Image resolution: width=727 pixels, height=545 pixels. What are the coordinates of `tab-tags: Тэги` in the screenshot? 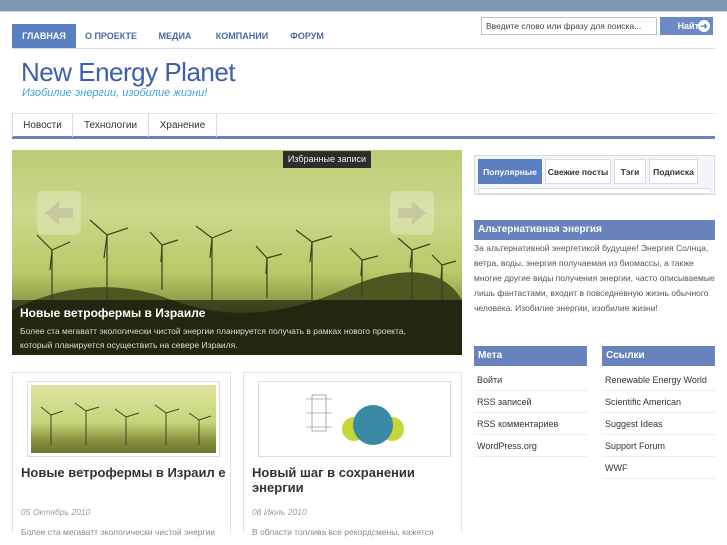 It's located at (630, 171).